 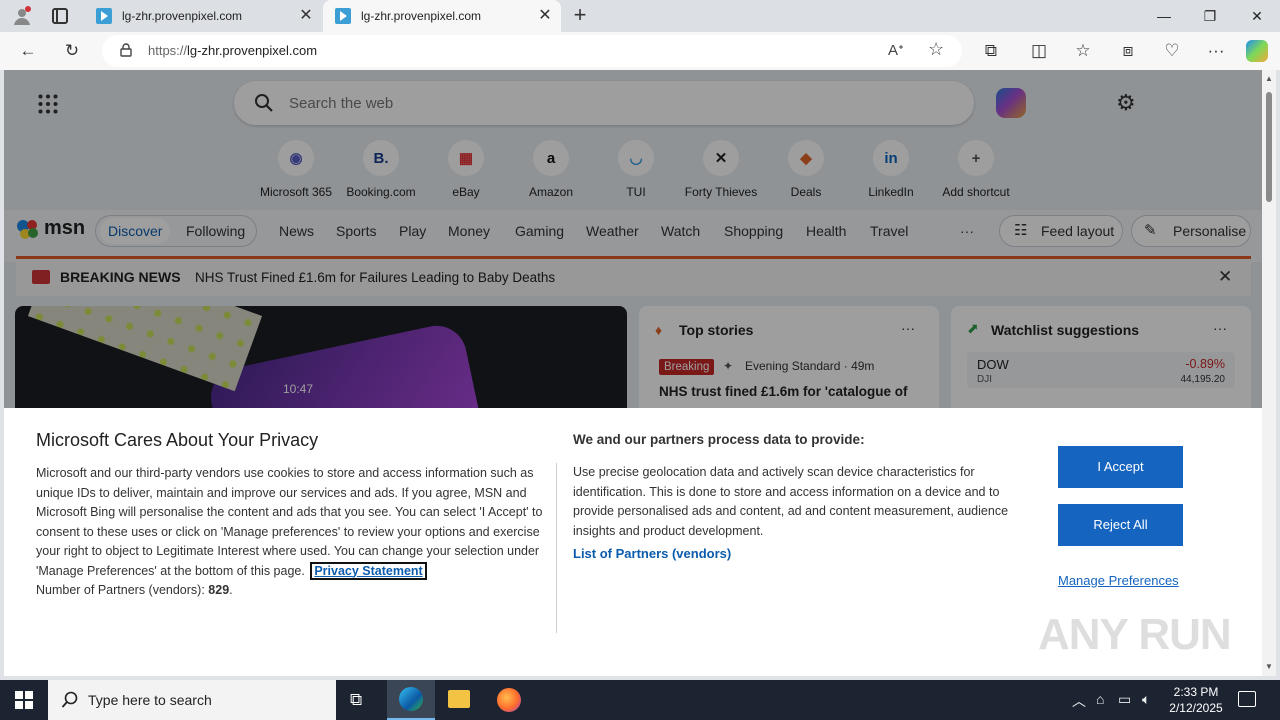 What do you see at coordinates (826, 231) in the screenshot?
I see `nav-item-health: Health` at bounding box center [826, 231].